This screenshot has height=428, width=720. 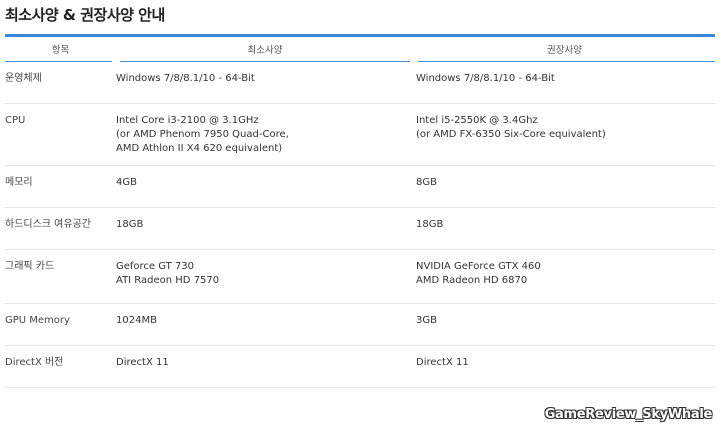 I want to click on minimum-spec-cell: 4GB, so click(x=265, y=186).